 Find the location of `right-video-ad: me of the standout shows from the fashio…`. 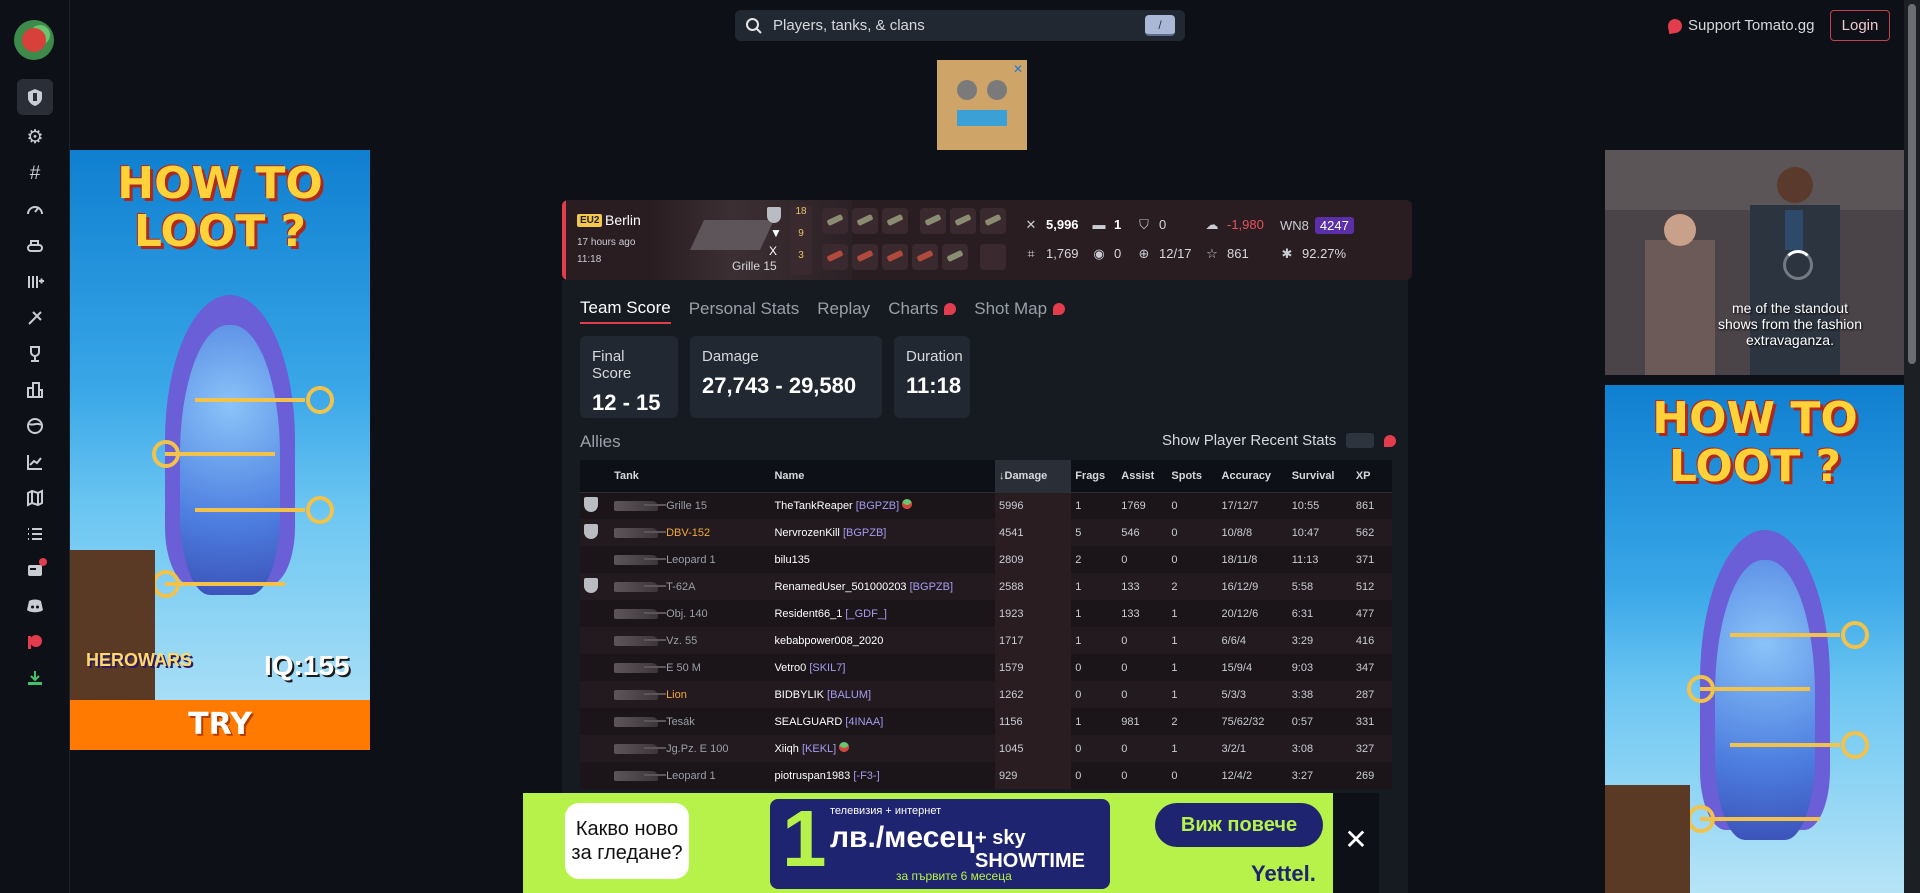

right-video-ad: me of the standout shows from the fashio… is located at coordinates (1755, 262).